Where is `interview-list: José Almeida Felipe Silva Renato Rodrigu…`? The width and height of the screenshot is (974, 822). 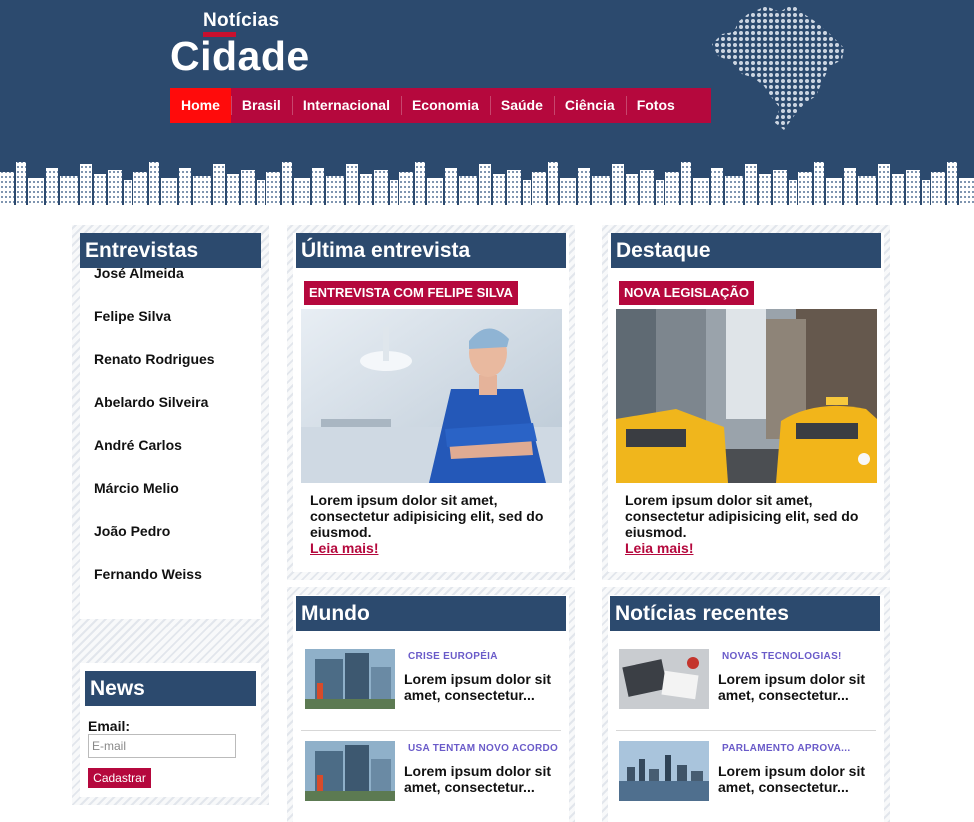 interview-list: José Almeida Felipe Silva Renato Rodrigu… is located at coordinates (154, 435).